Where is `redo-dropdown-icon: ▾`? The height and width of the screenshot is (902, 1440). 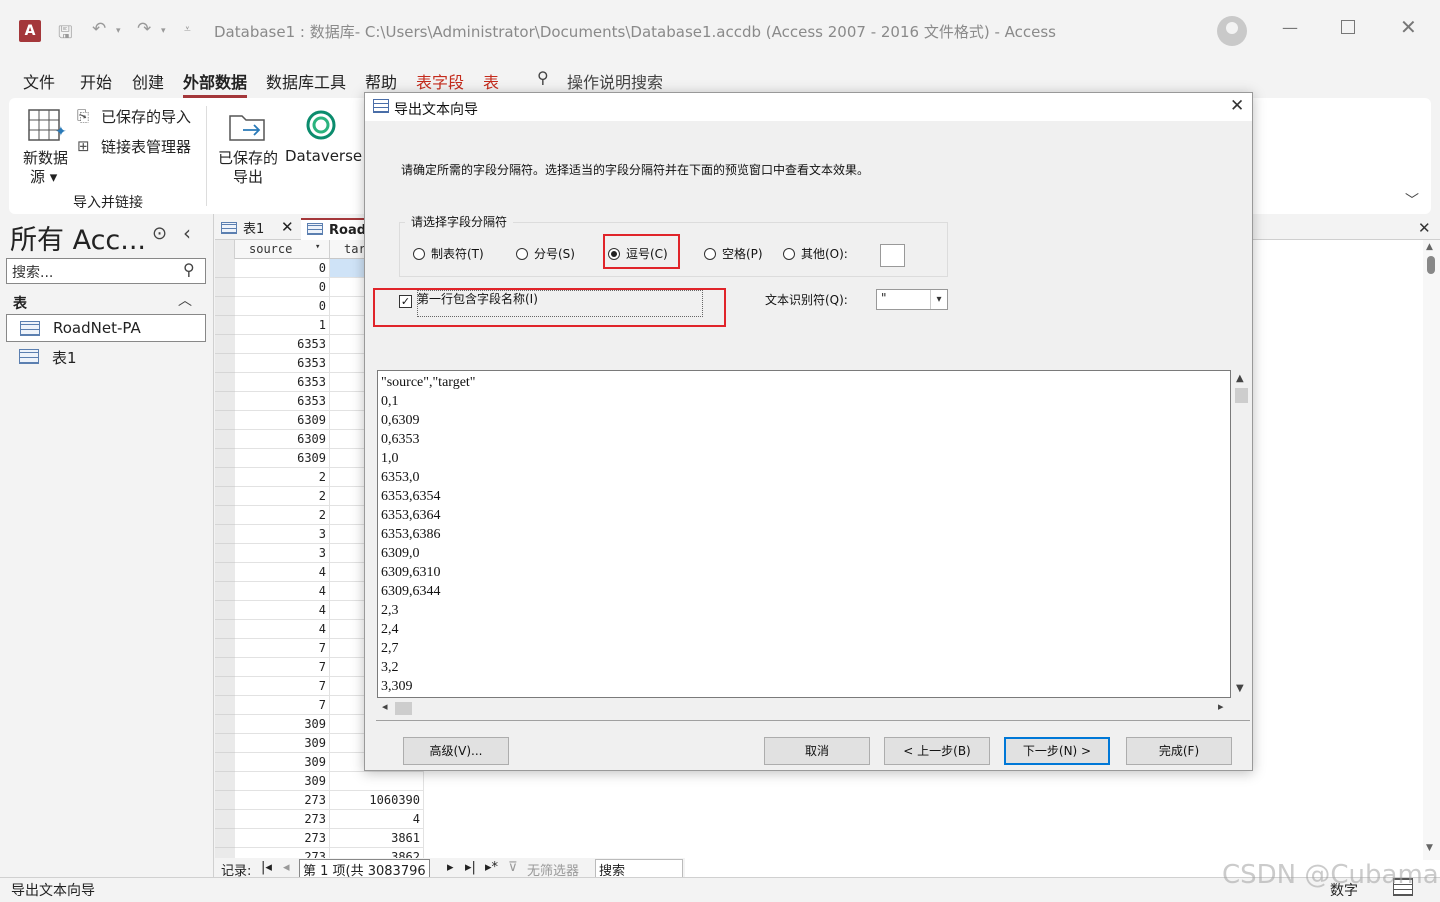
redo-dropdown-icon: ▾ is located at coordinates (163, 31).